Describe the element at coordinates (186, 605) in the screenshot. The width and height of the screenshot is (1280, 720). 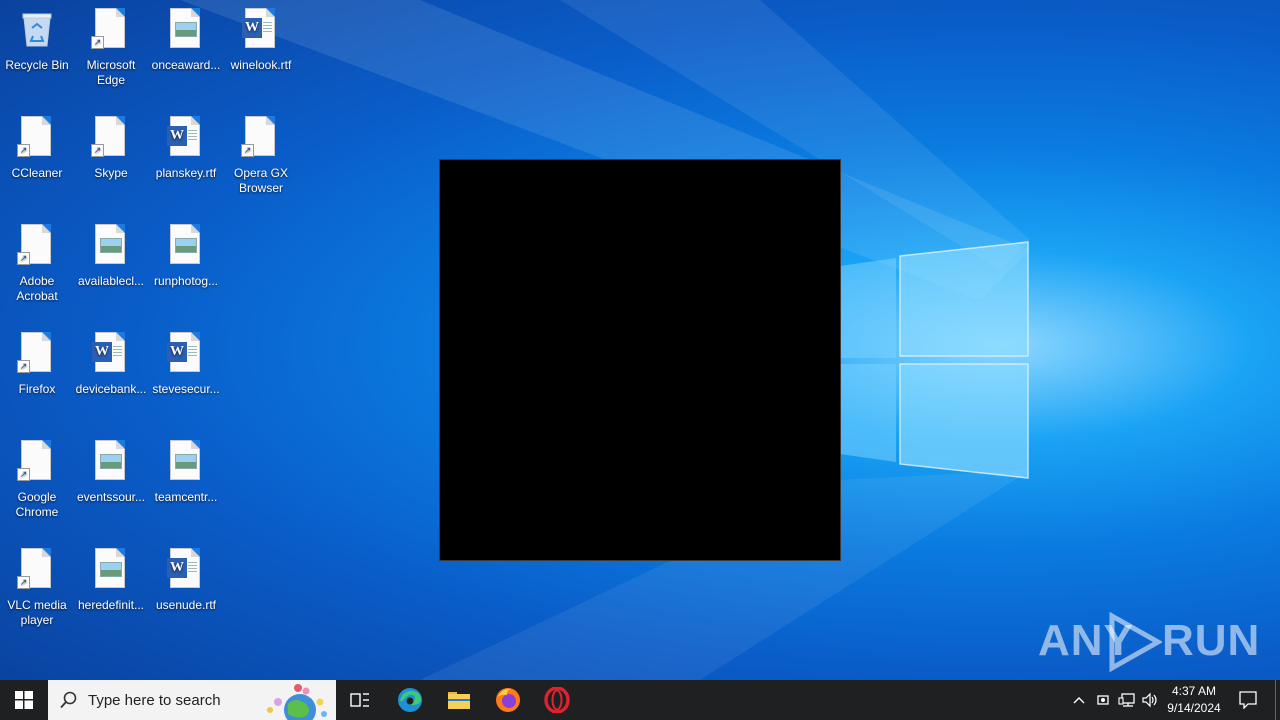
I see `desktop-icon-label: usenude.rtf` at that location.